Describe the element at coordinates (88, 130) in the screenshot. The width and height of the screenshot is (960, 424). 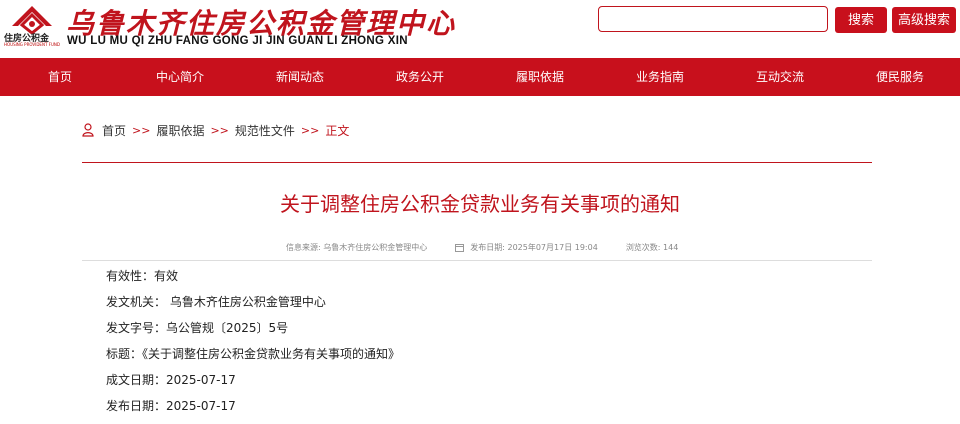
I see `person-icon` at that location.